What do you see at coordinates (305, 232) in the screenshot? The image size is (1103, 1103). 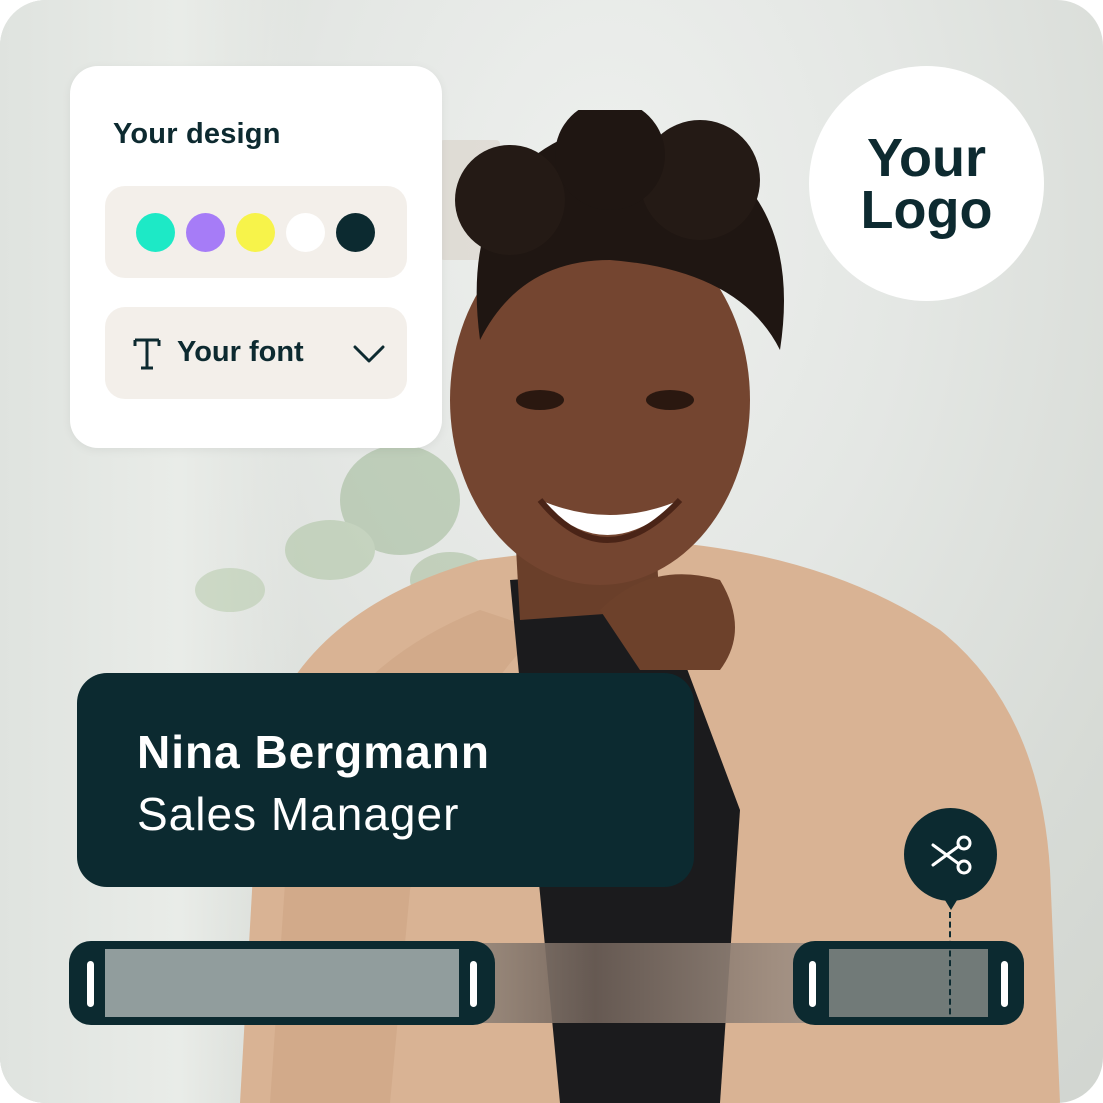 I see `swatch-white` at bounding box center [305, 232].